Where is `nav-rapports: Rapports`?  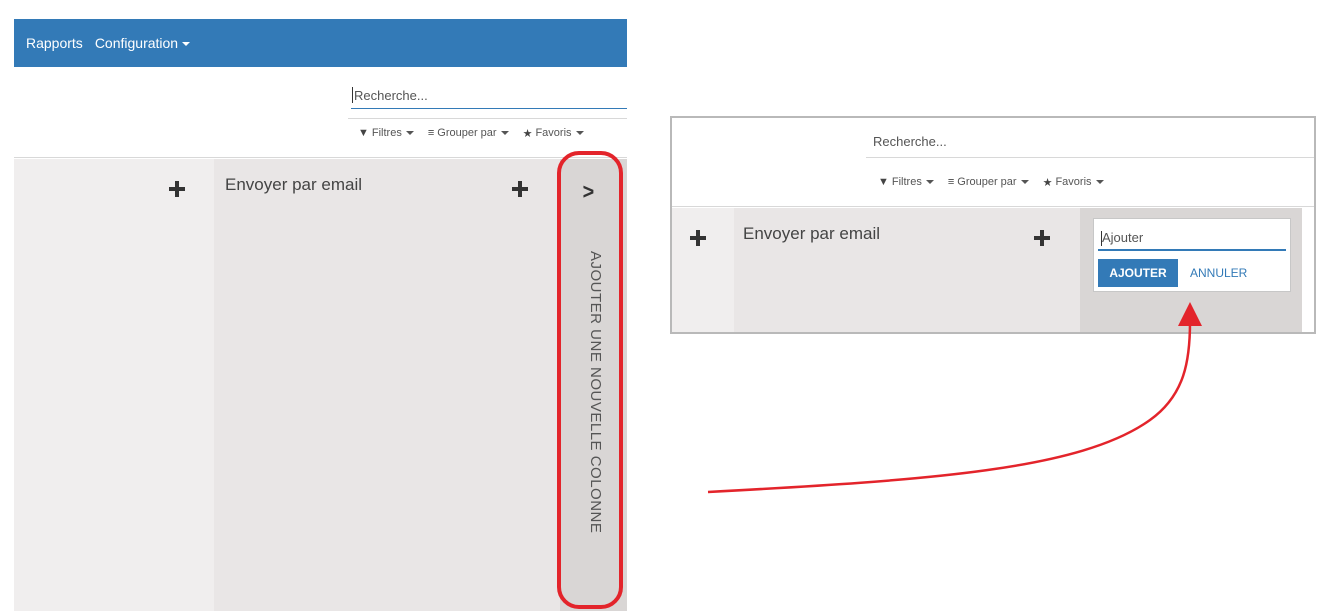
nav-rapports: Rapports is located at coordinates (54, 43).